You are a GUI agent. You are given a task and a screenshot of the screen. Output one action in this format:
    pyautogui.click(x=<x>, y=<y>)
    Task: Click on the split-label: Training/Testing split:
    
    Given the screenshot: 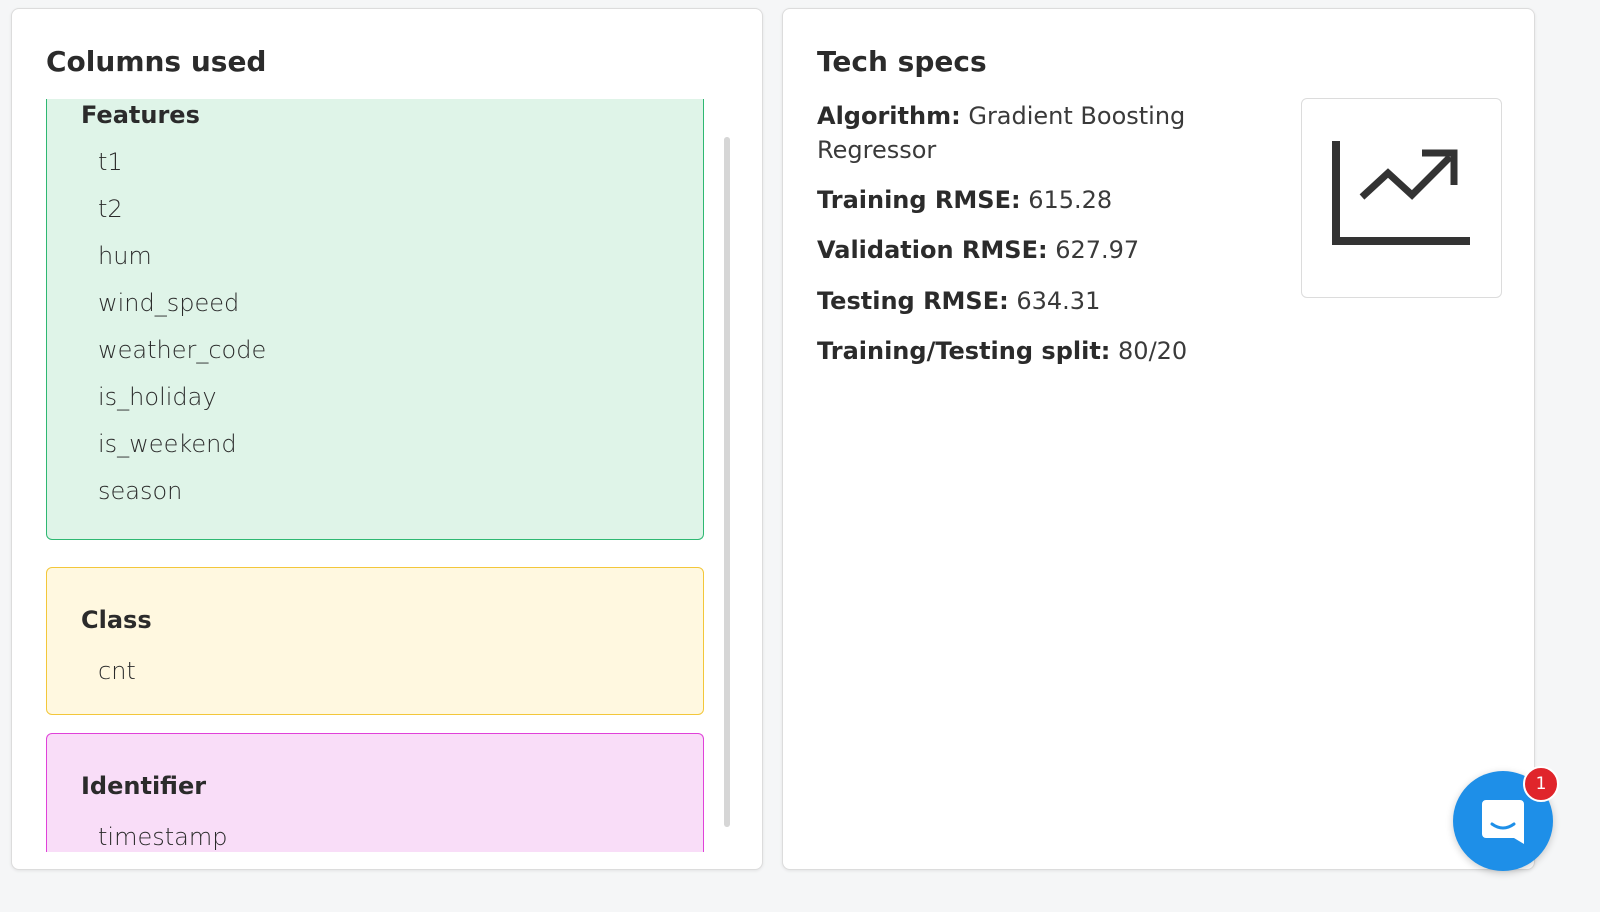 What is the action you would take?
    pyautogui.click(x=964, y=351)
    